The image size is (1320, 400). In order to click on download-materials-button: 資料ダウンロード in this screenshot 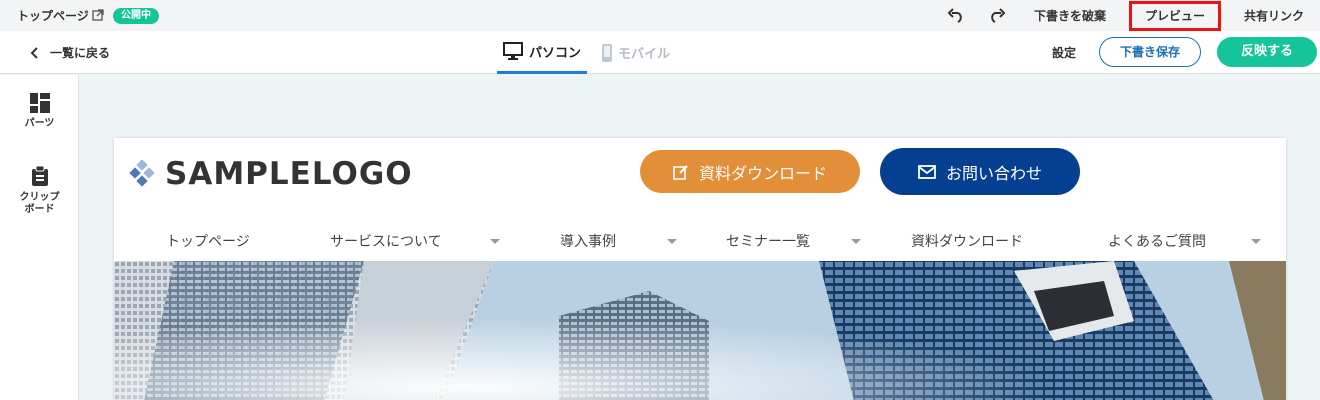, I will do `click(750, 171)`.